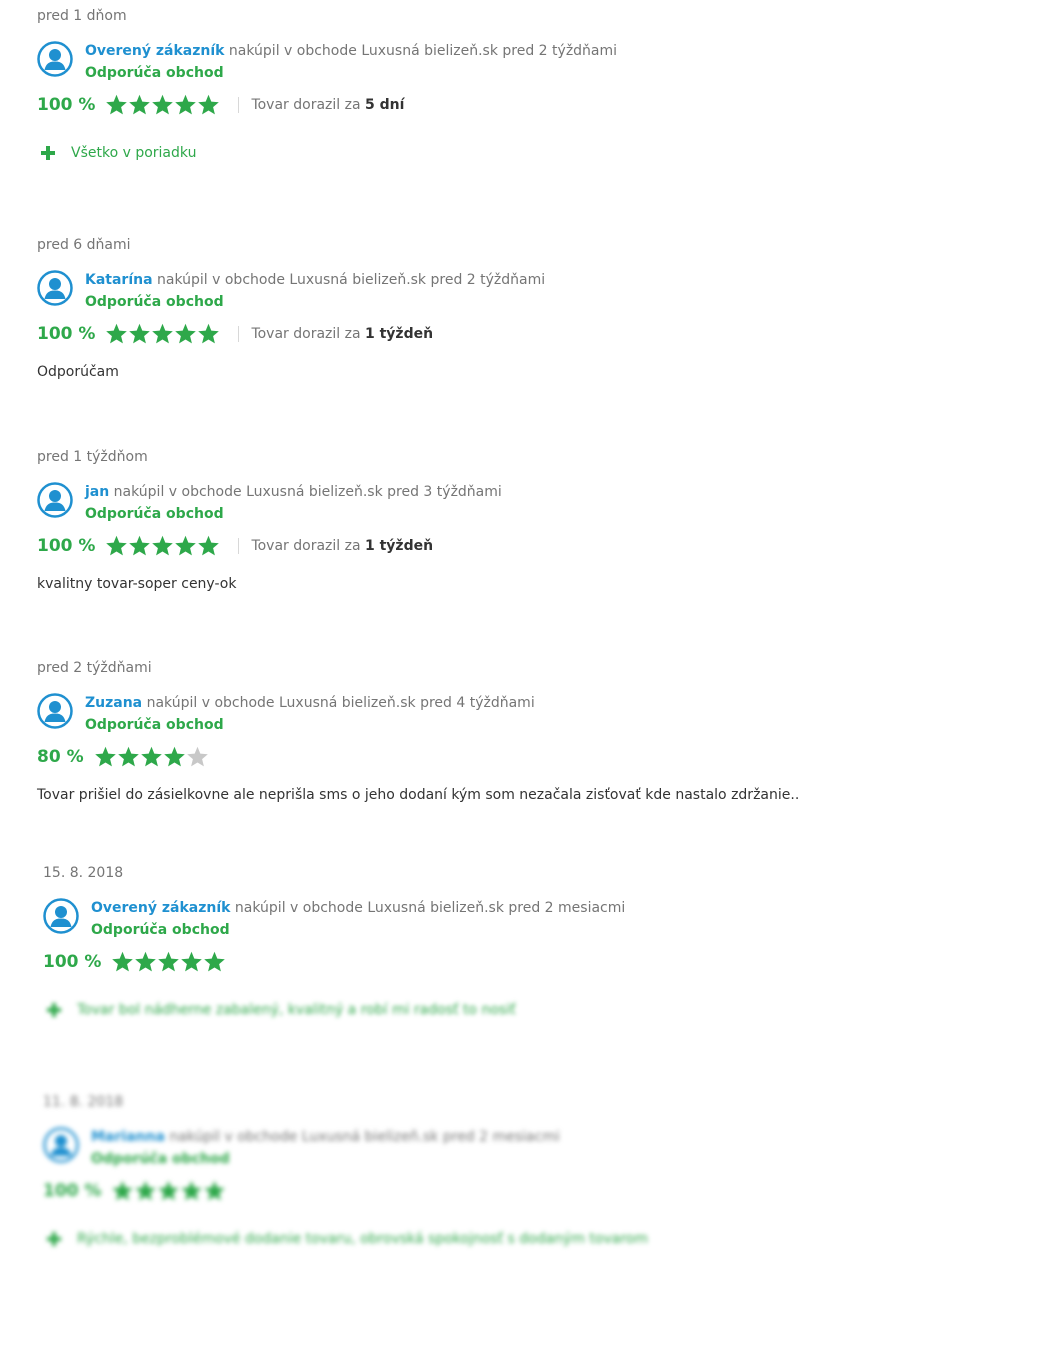  I want to click on rating-row: 100 %, so click(493, 1191).